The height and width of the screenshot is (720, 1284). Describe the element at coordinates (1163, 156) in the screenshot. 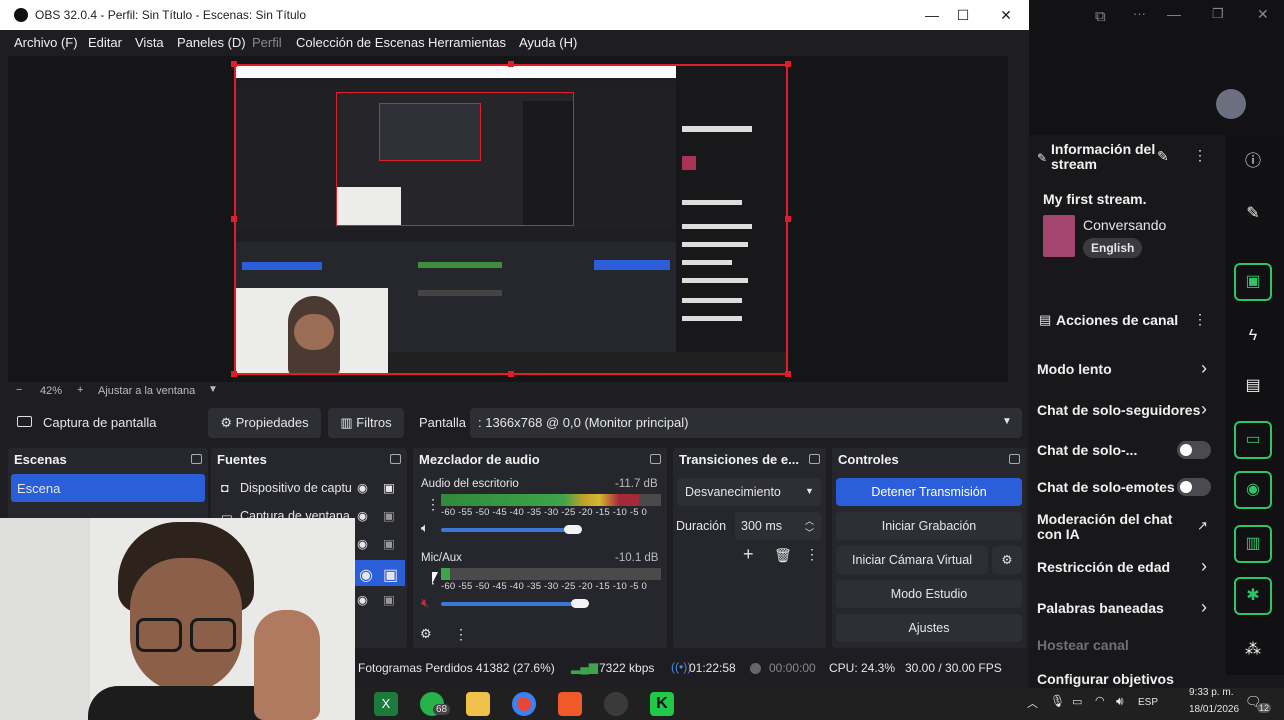

I see `edit-icon: ✎` at that location.